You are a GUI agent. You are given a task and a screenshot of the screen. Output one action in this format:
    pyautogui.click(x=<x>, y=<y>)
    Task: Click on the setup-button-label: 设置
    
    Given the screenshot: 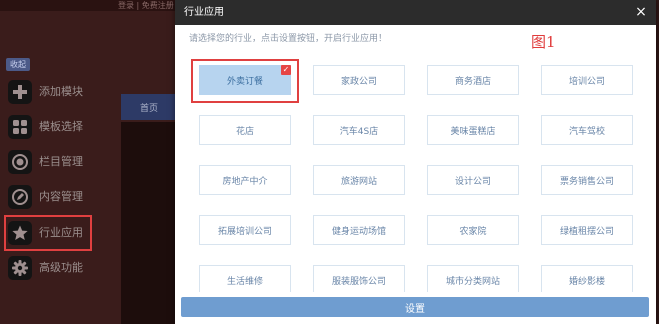 What is the action you would take?
    pyautogui.click(x=415, y=309)
    